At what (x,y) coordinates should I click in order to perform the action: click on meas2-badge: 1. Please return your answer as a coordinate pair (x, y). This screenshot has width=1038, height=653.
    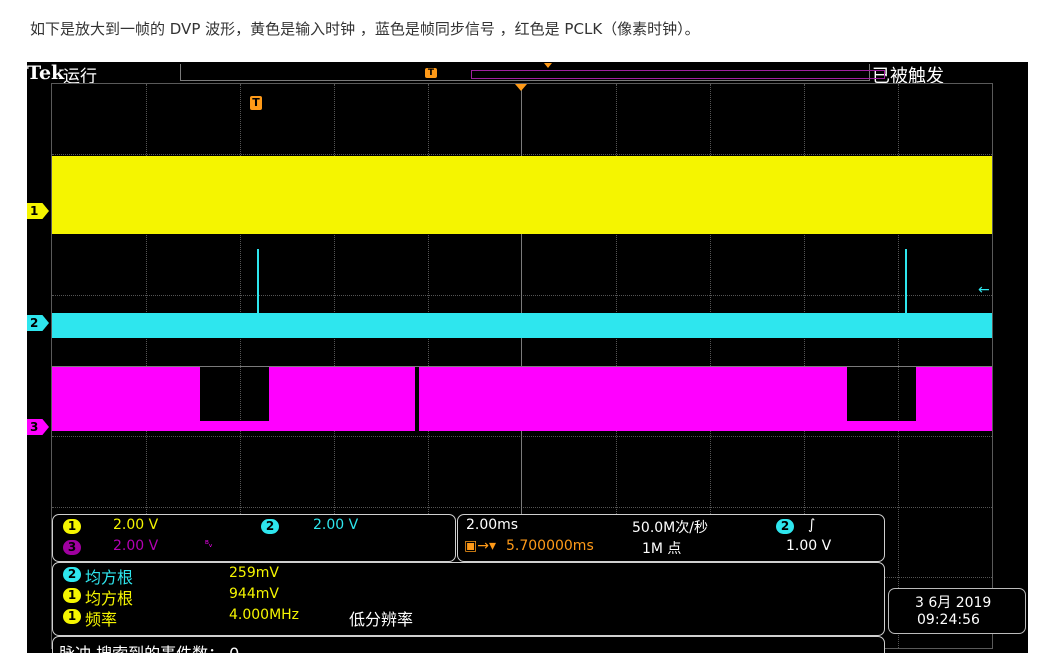
    Looking at the image, I should click on (72, 595).